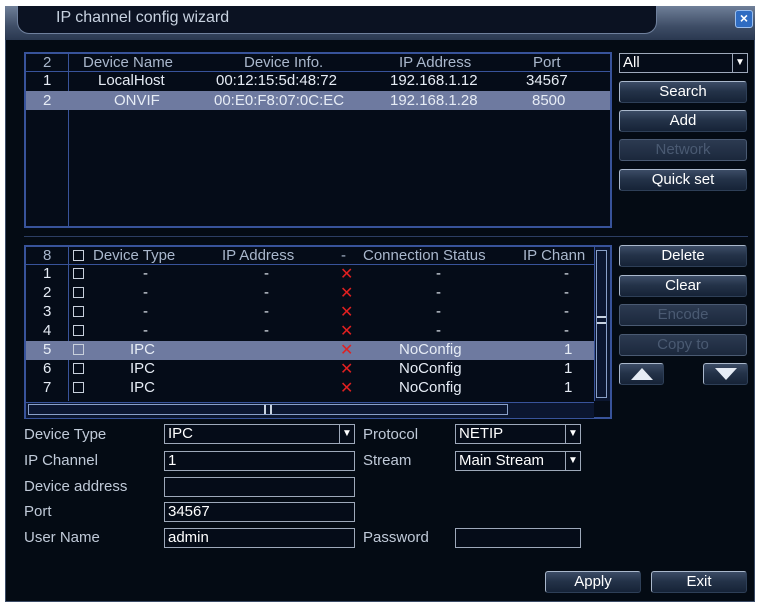 The height and width of the screenshot is (604, 758). I want to click on col-port: Port, so click(547, 62).